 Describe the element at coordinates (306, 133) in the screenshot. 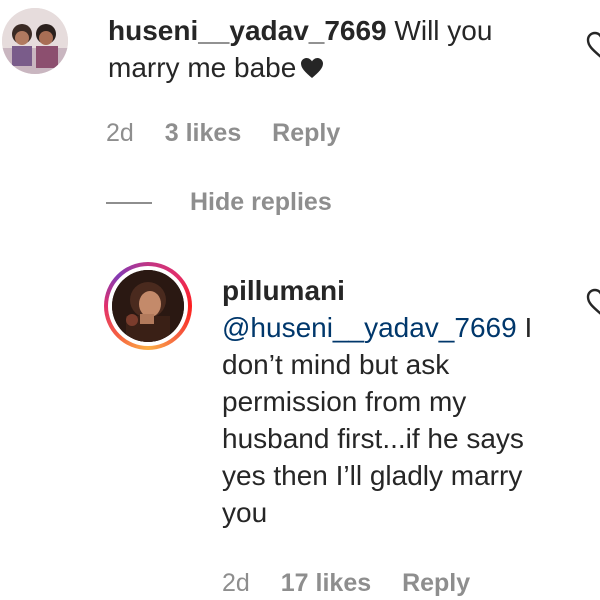

I see `comment-reply-button: Reply` at that location.